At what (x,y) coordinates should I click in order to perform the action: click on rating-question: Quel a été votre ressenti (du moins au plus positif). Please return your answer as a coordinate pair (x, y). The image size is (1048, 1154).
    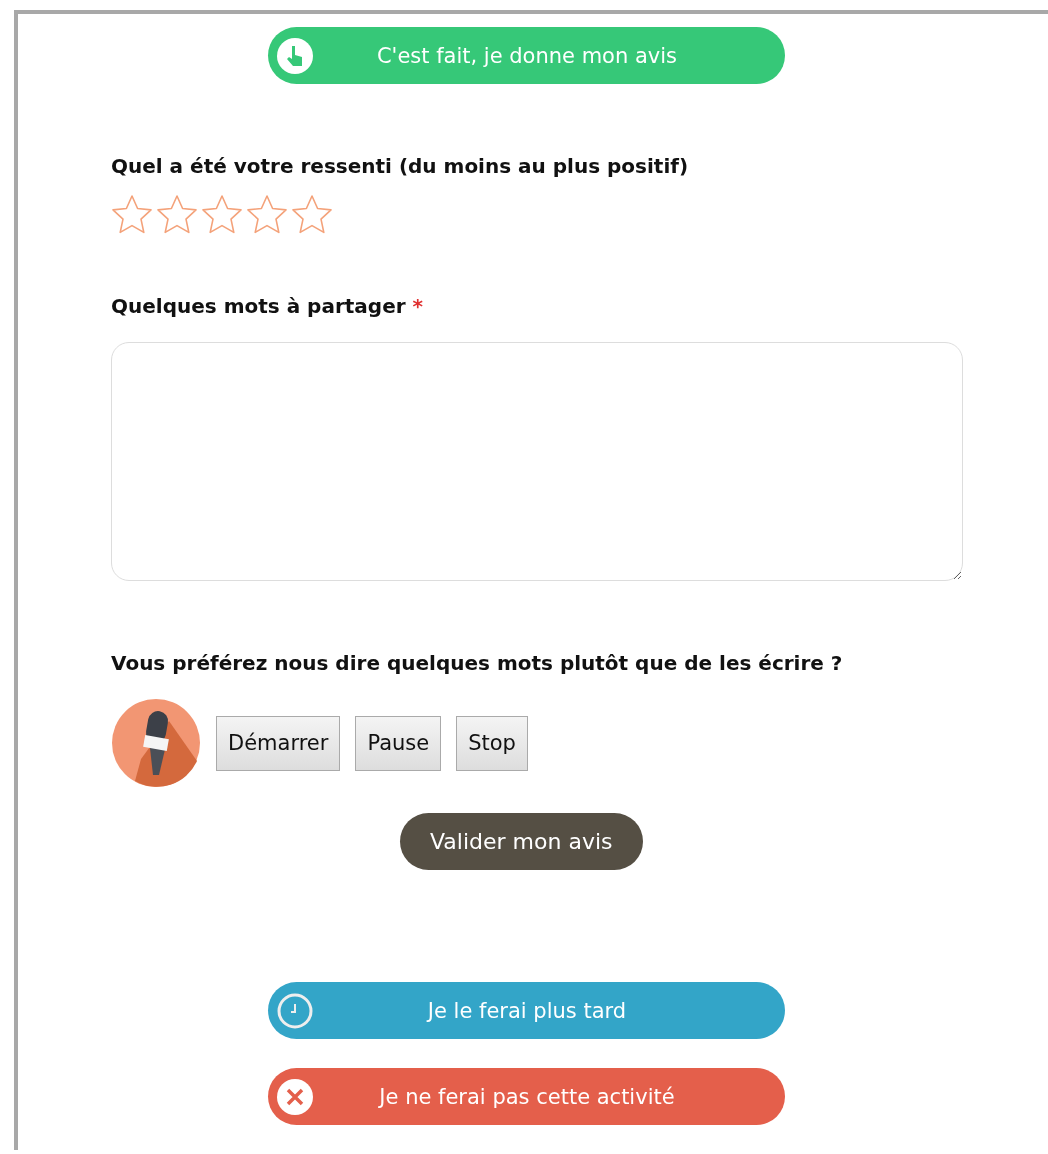
    Looking at the image, I should click on (400, 166).